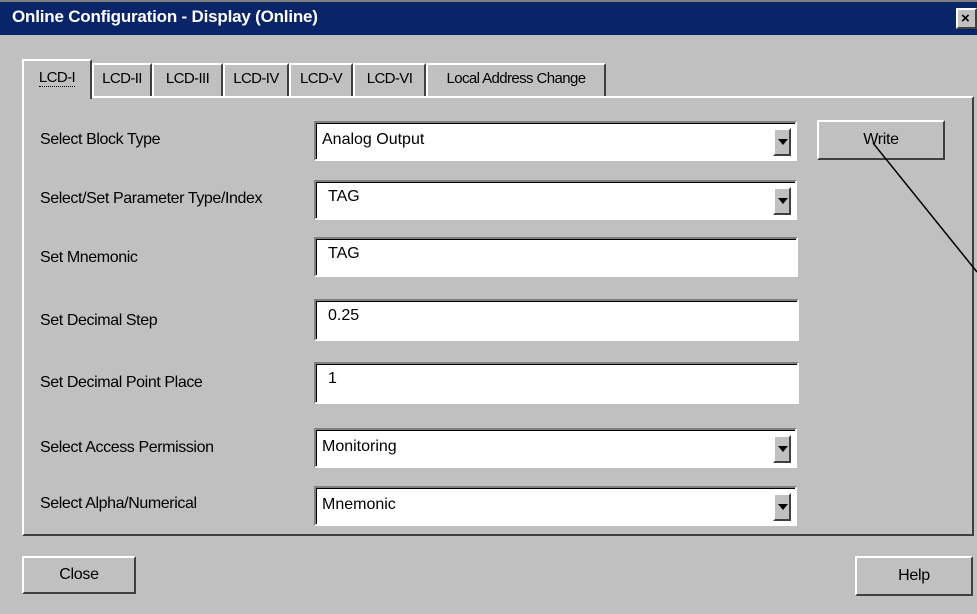 Image resolution: width=977 pixels, height=614 pixels. What do you see at coordinates (556, 257) in the screenshot?
I see `mnemonic-field: TAG` at bounding box center [556, 257].